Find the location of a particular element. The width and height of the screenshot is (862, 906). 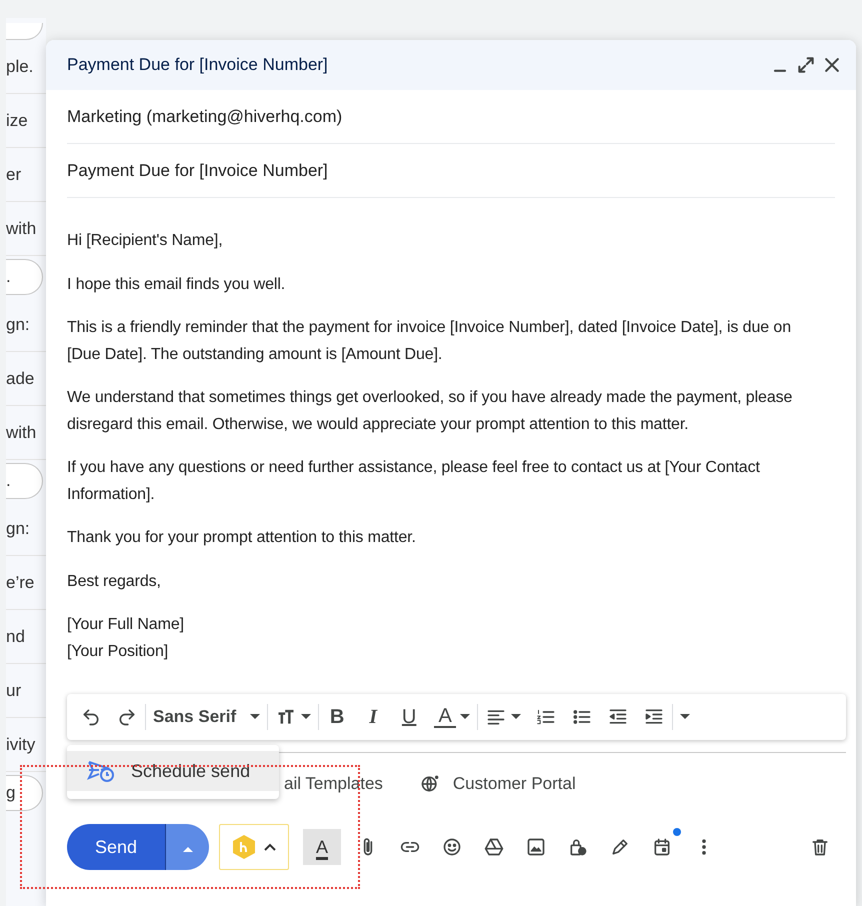

expand-icon is located at coordinates (806, 65).